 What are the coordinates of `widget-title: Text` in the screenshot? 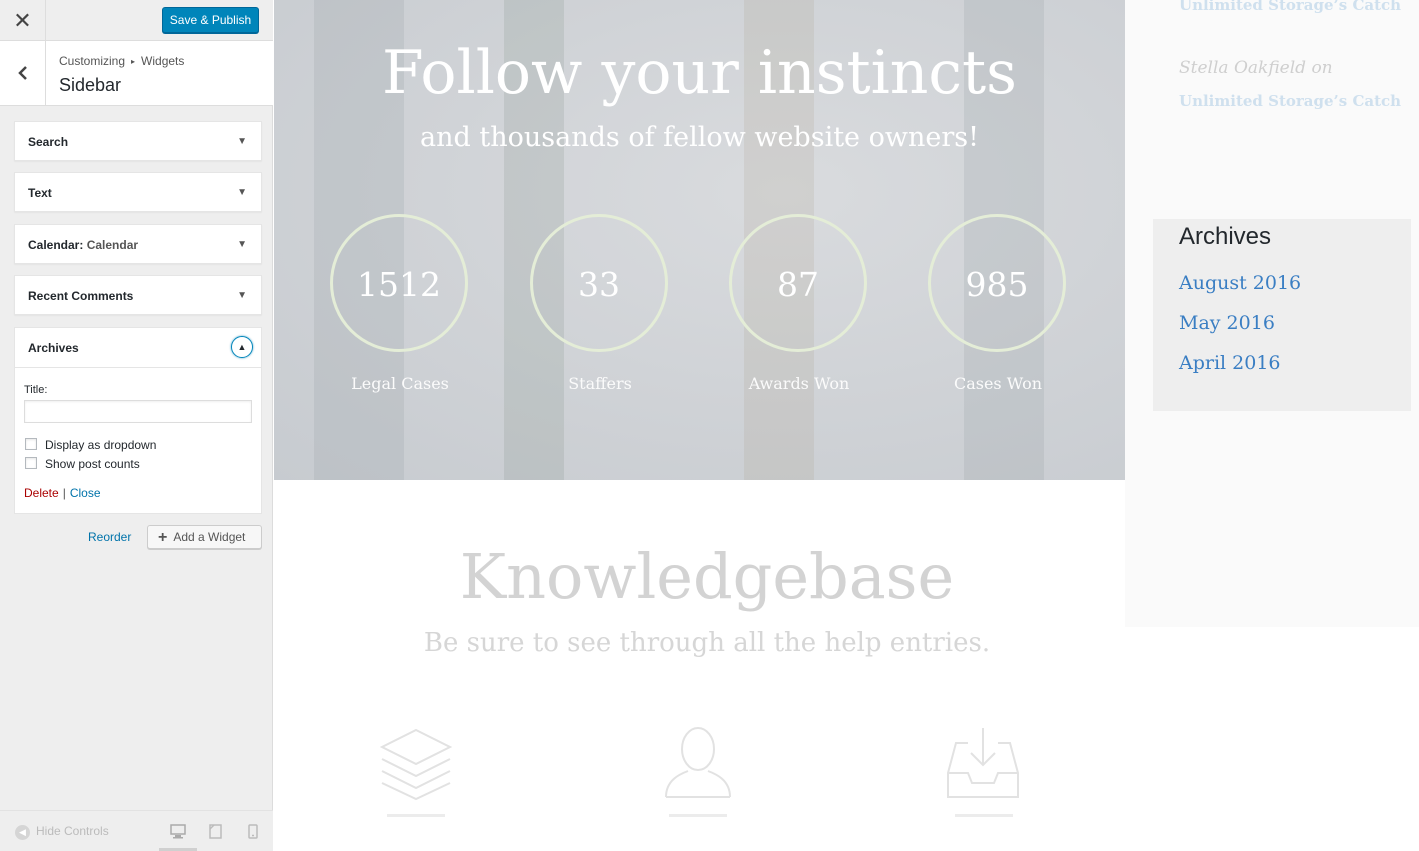 It's located at (40, 193).